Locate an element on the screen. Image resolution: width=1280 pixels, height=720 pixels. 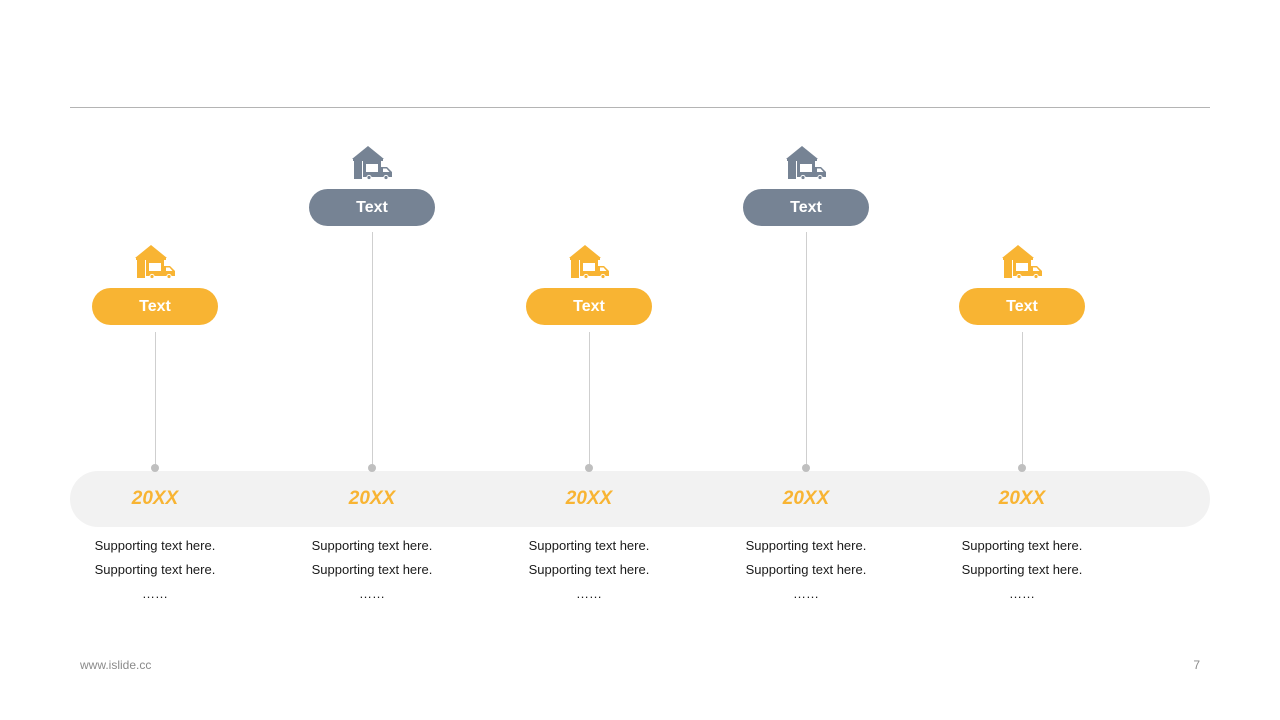
top-divider is located at coordinates (640, 107).